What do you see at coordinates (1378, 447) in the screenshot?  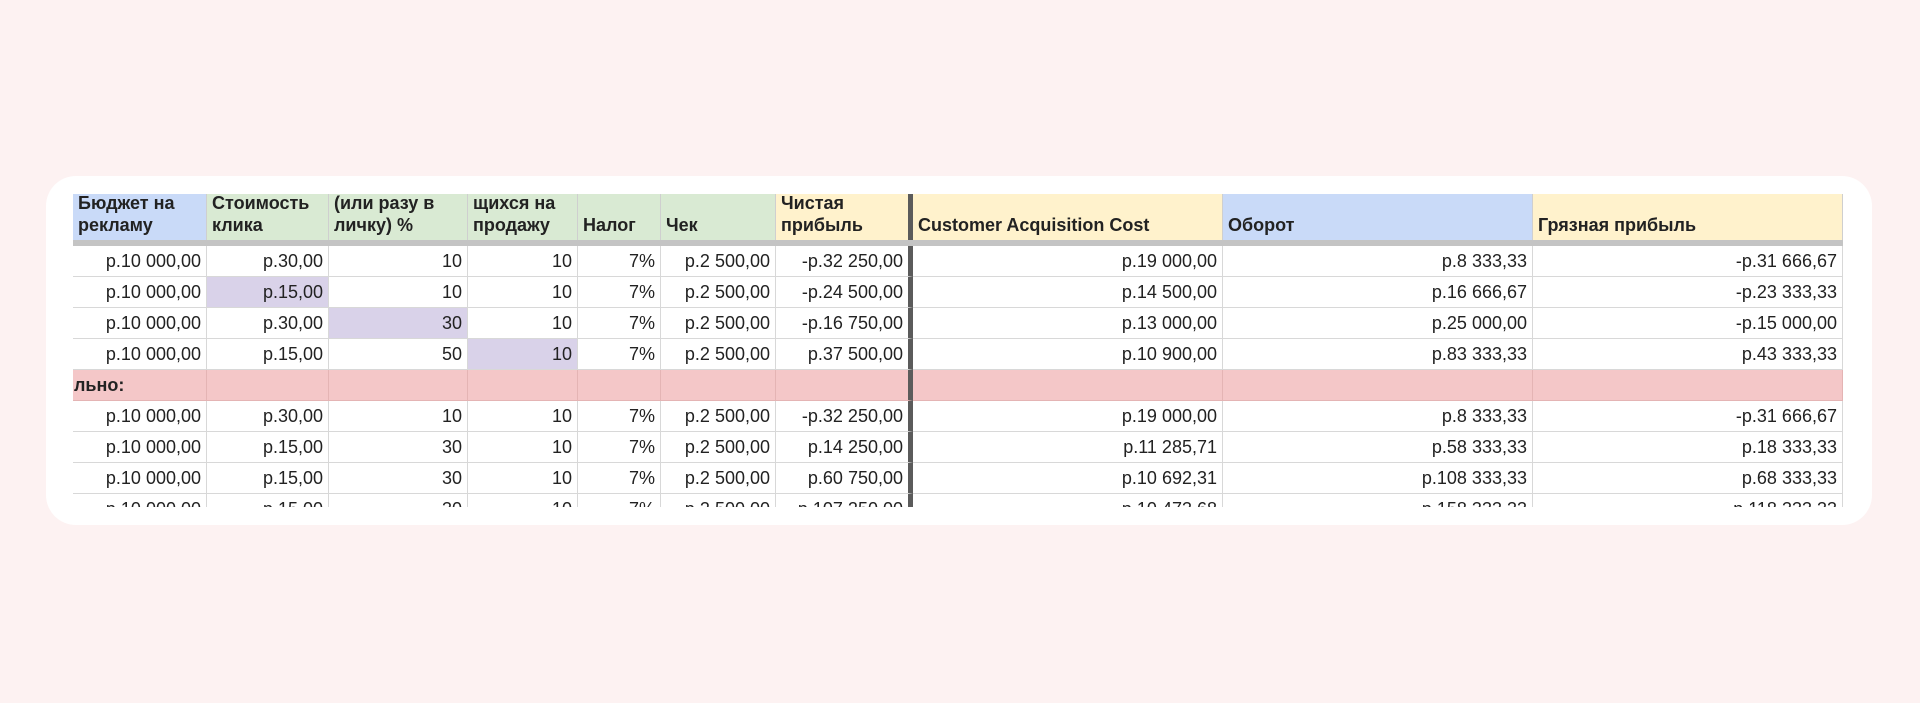 I see `cell-turnover: р.58 333,33` at bounding box center [1378, 447].